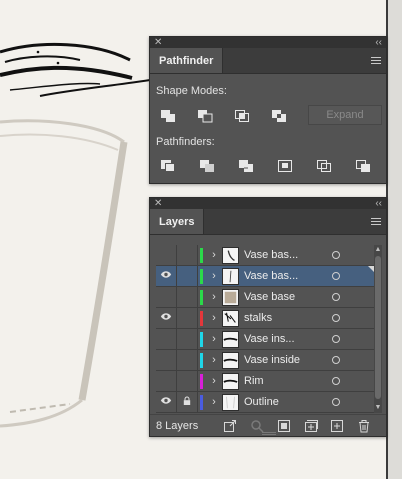 This screenshot has width=402, height=479. I want to click on layer-row: › Vase base, so click(265, 297).